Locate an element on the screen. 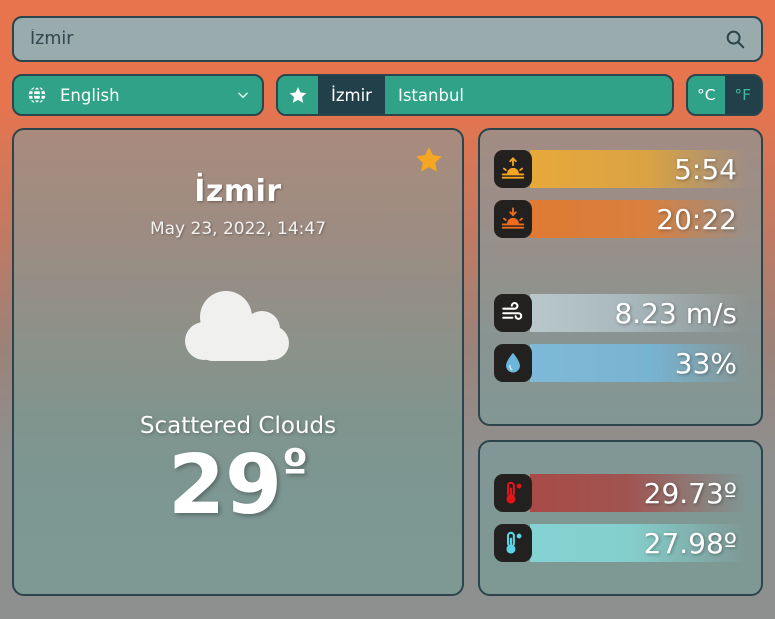 The height and width of the screenshot is (619, 775). humidity-icon is located at coordinates (513, 363).